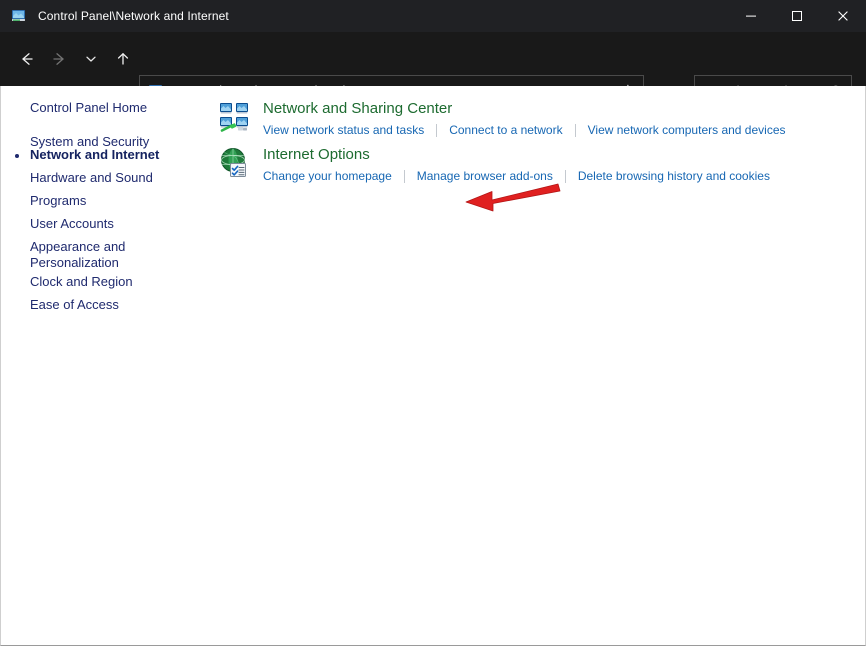 The height and width of the screenshot is (646, 866). What do you see at coordinates (674, 176) in the screenshot?
I see `link-delete-browsing-history-and-cookies: Delete browsing history and cookies` at bounding box center [674, 176].